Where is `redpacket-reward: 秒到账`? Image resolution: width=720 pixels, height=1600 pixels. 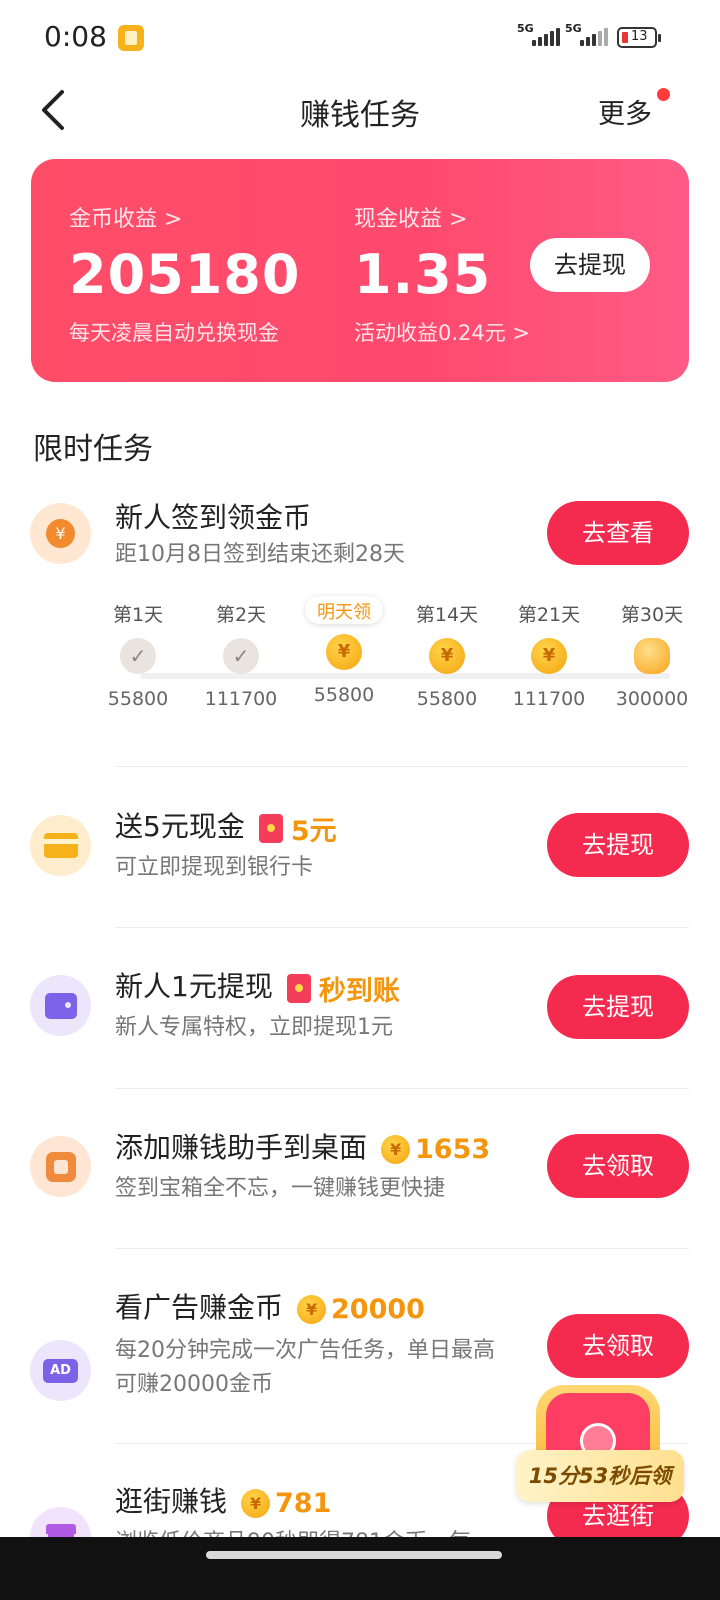
redpacket-reward: 秒到账 is located at coordinates (343, 988).